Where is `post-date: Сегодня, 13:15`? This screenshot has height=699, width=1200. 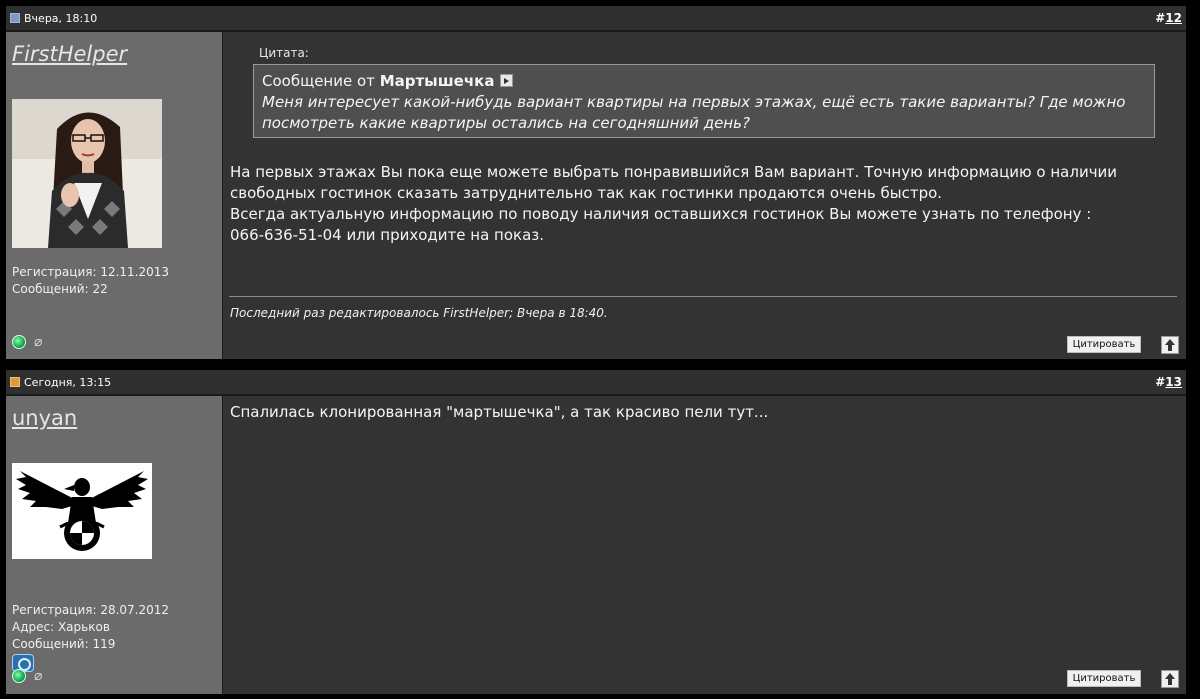
post-date: Сегодня, 13:15 is located at coordinates (68, 382).